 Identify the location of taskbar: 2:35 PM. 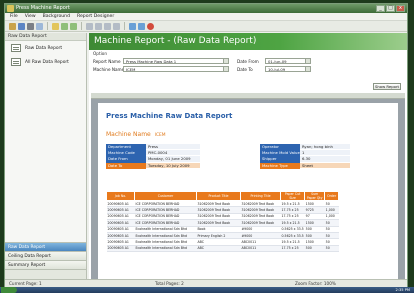
(207, 290).